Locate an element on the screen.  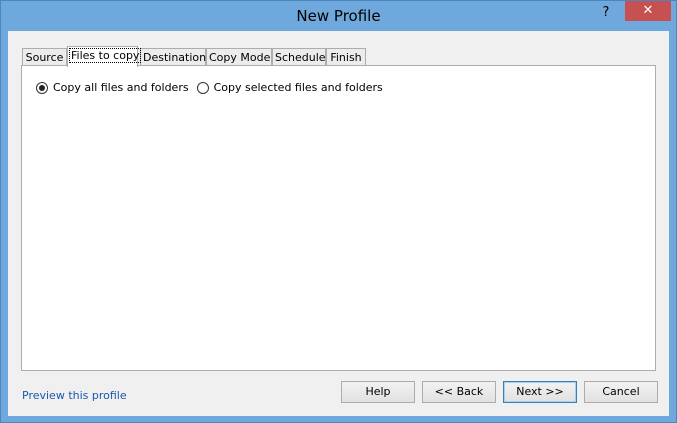
tab-label: Finish is located at coordinates (346, 57).